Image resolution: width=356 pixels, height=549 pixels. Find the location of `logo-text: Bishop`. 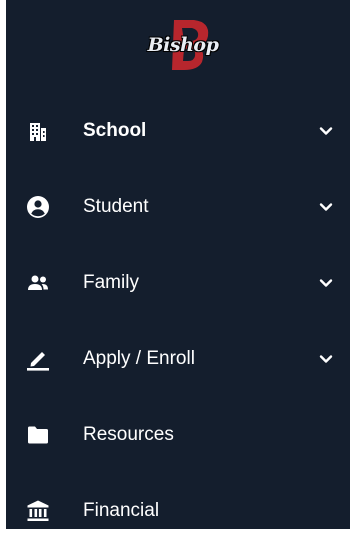

logo-text: Bishop is located at coordinates (183, 45).